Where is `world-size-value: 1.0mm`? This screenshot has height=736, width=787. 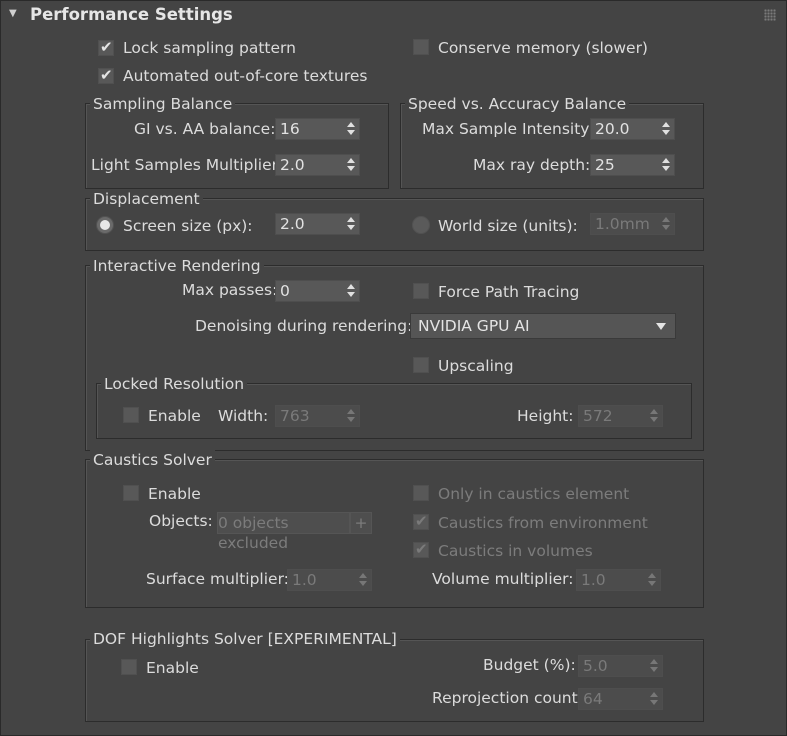
world-size-value: 1.0mm is located at coordinates (622, 224).